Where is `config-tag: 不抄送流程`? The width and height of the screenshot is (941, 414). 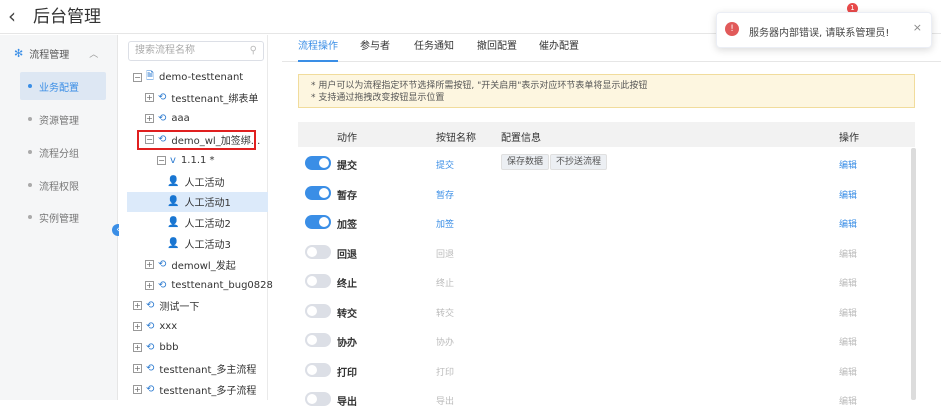 config-tag: 不抄送流程 is located at coordinates (579, 162).